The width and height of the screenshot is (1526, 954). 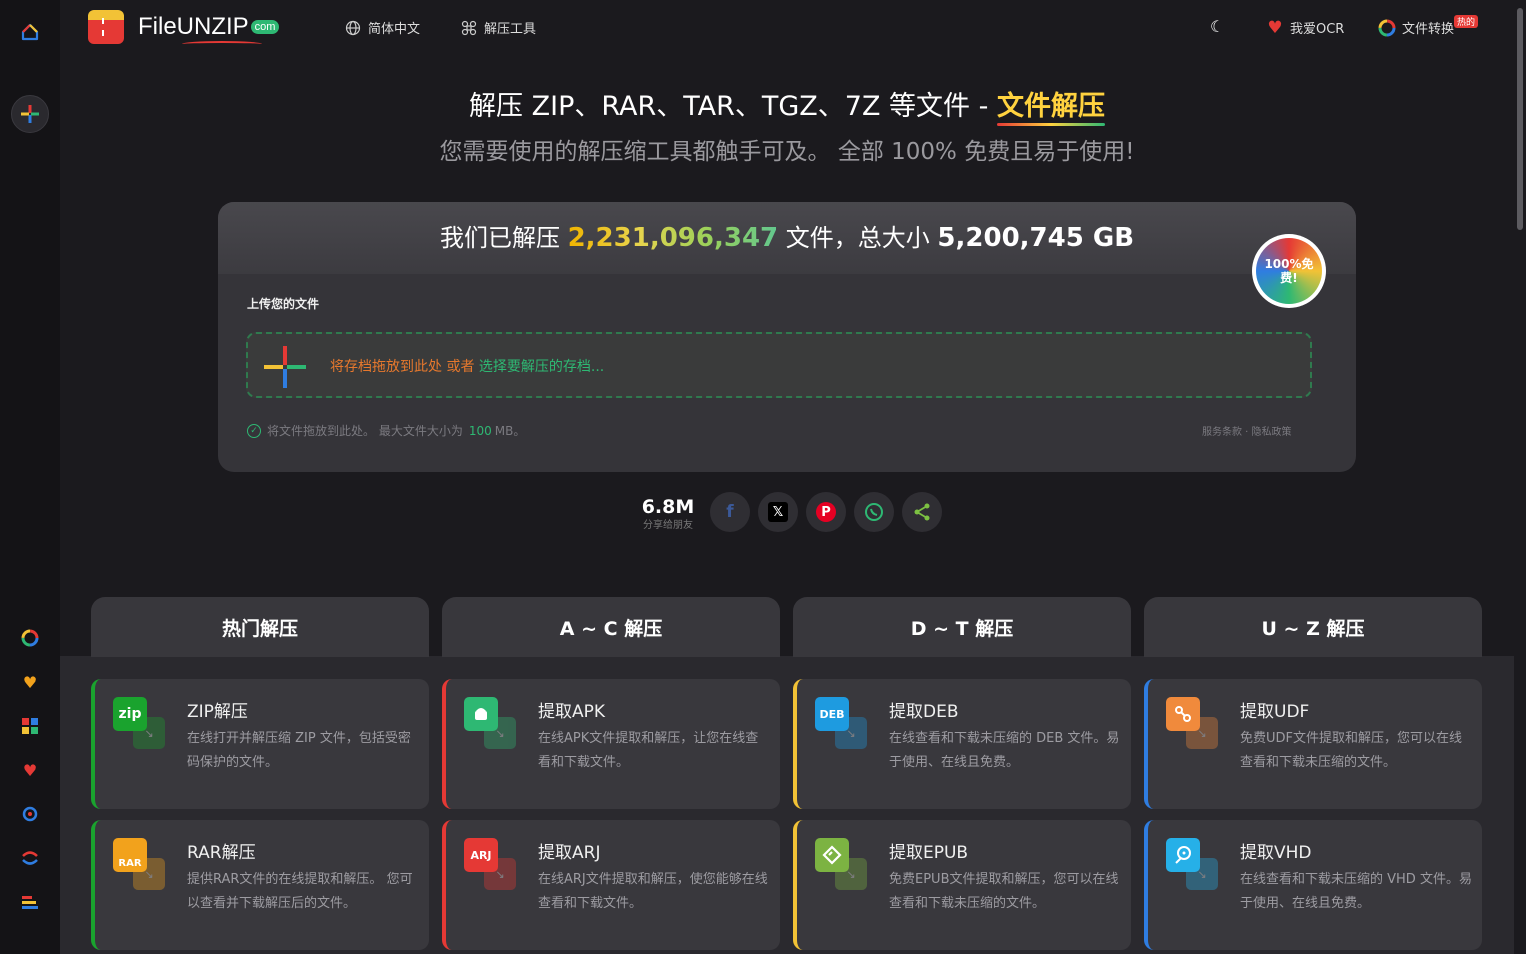 What do you see at coordinates (1183, 714) in the screenshot?
I see `disc-icon` at bounding box center [1183, 714].